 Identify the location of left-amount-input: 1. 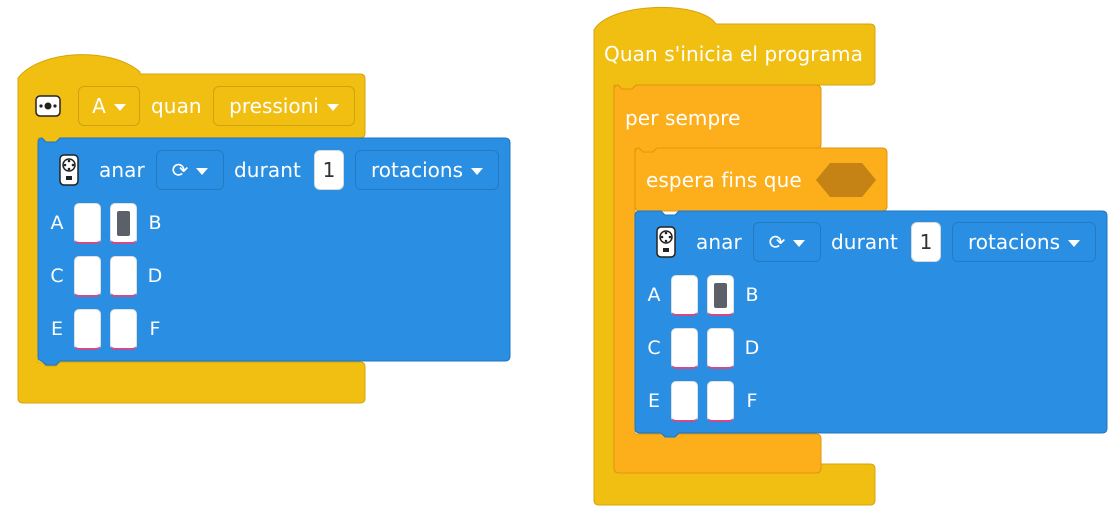
(329, 170).